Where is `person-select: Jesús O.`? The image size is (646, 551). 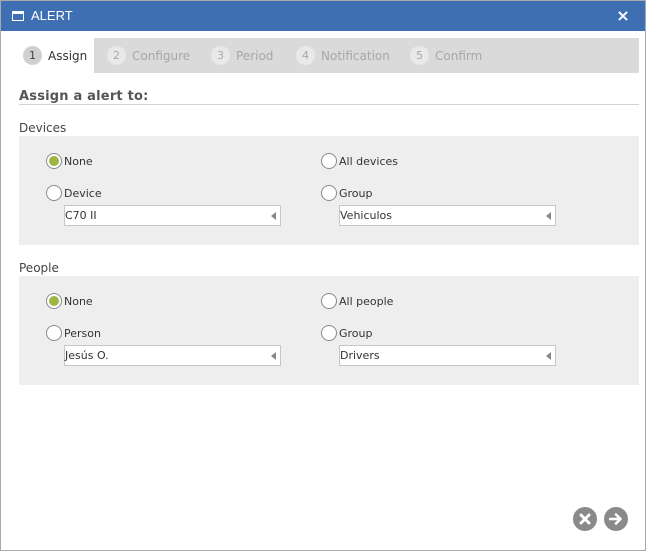
person-select: Jesús O. is located at coordinates (172, 355).